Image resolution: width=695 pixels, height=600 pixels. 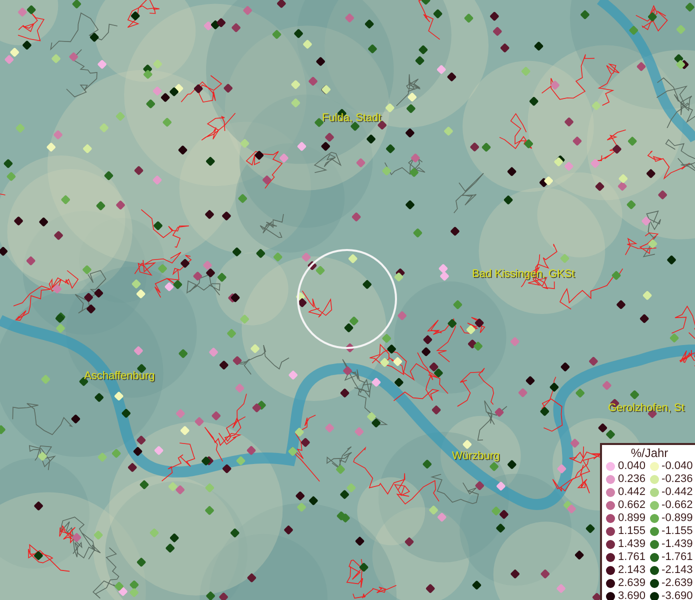 What do you see at coordinates (677, 557) in the screenshot?
I see `legend-label: -1.761` at bounding box center [677, 557].